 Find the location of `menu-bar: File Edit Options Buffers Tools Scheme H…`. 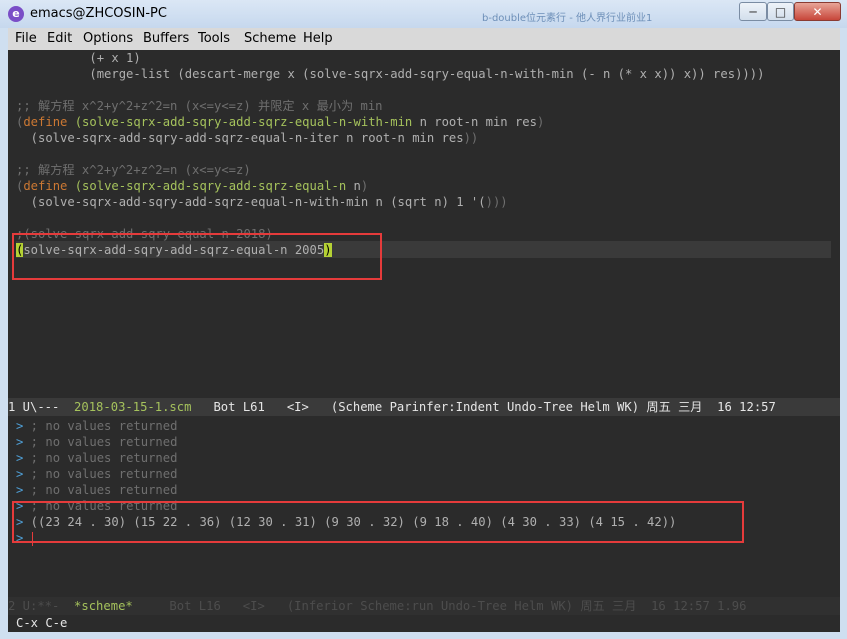

menu-bar: File Edit Options Buffers Tools Scheme H… is located at coordinates (424, 39).